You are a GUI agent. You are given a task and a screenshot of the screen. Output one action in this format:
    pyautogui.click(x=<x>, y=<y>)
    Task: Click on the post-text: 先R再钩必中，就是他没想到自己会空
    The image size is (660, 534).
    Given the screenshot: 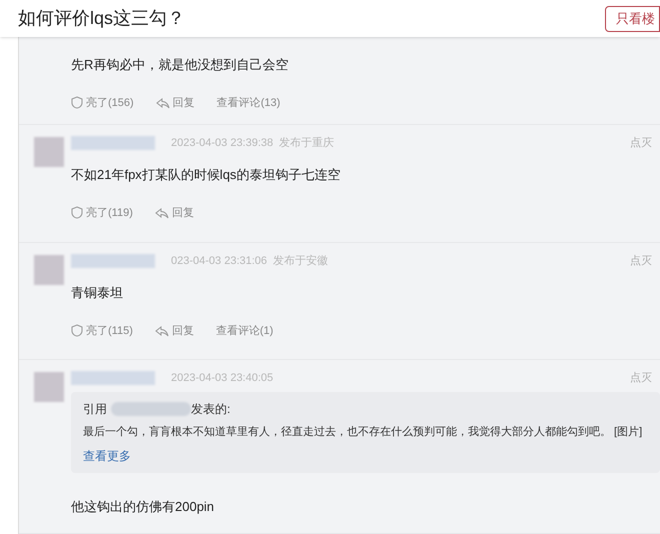 What is the action you would take?
    pyautogui.click(x=180, y=65)
    